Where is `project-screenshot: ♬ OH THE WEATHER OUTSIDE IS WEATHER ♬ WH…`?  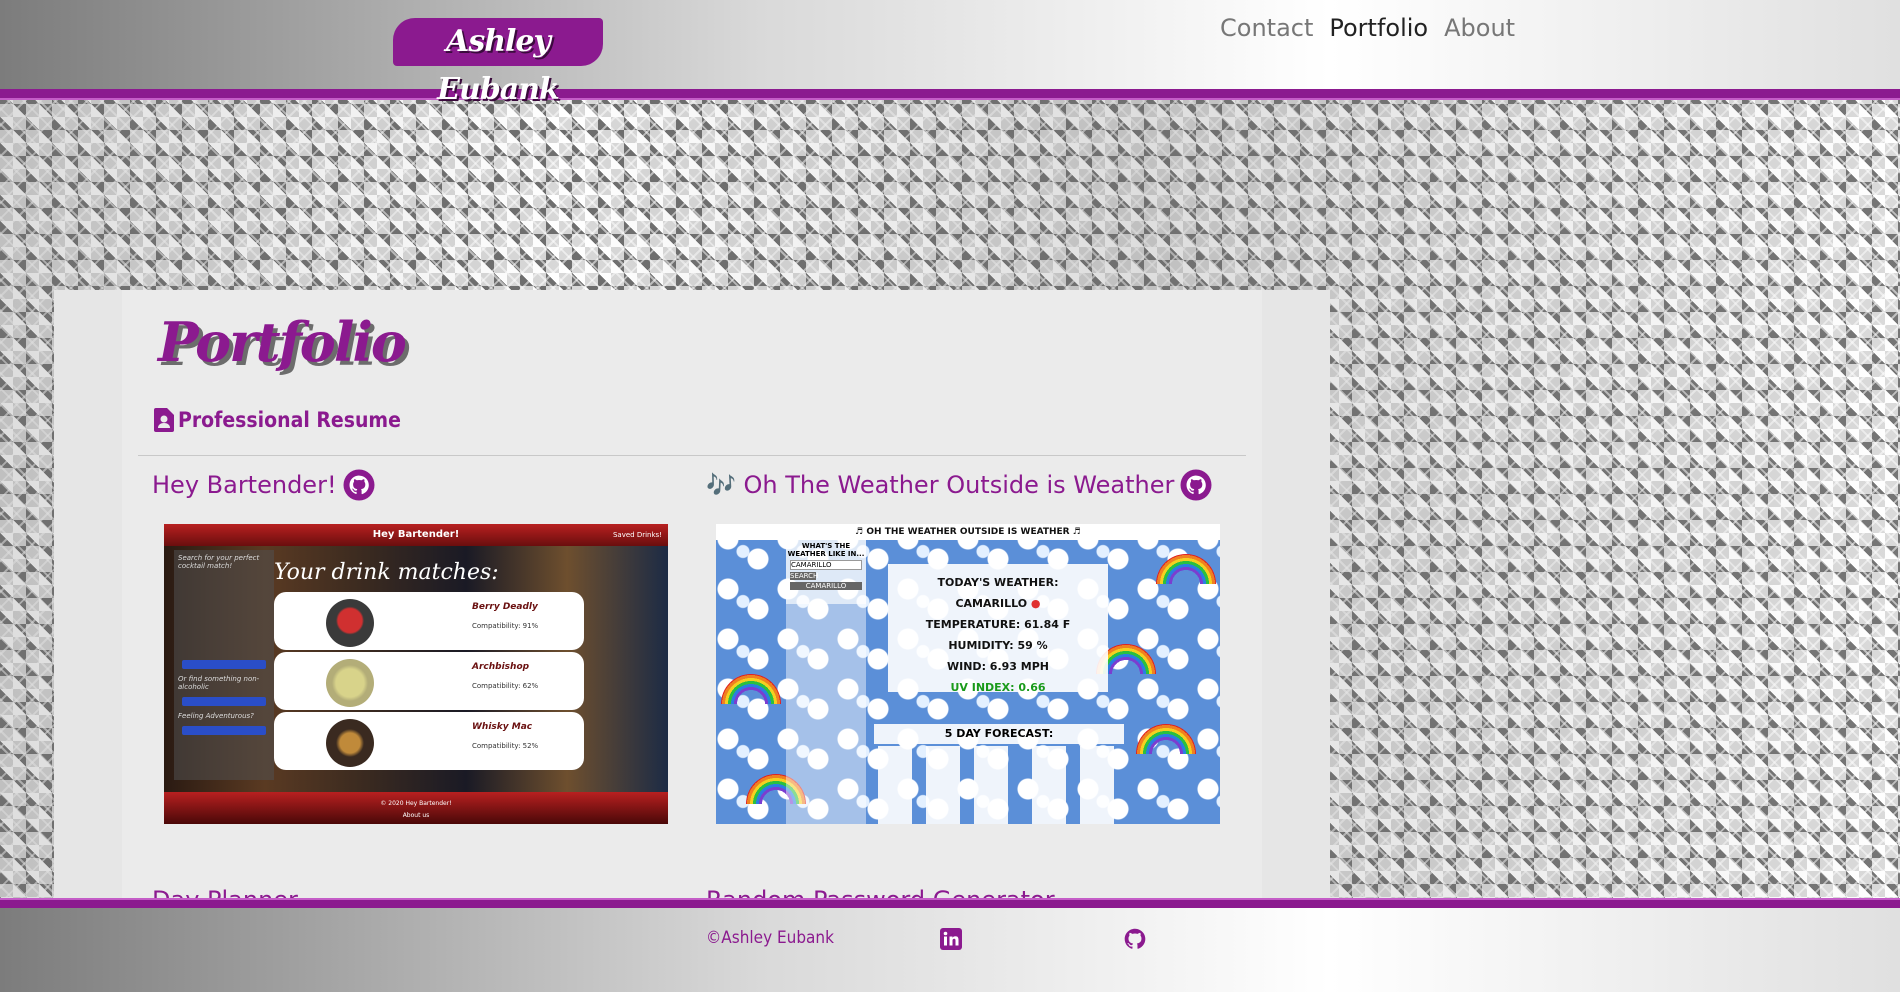 project-screenshot: ♬ OH THE WEATHER OUTSIDE IS WEATHER ♬ WH… is located at coordinates (968, 674).